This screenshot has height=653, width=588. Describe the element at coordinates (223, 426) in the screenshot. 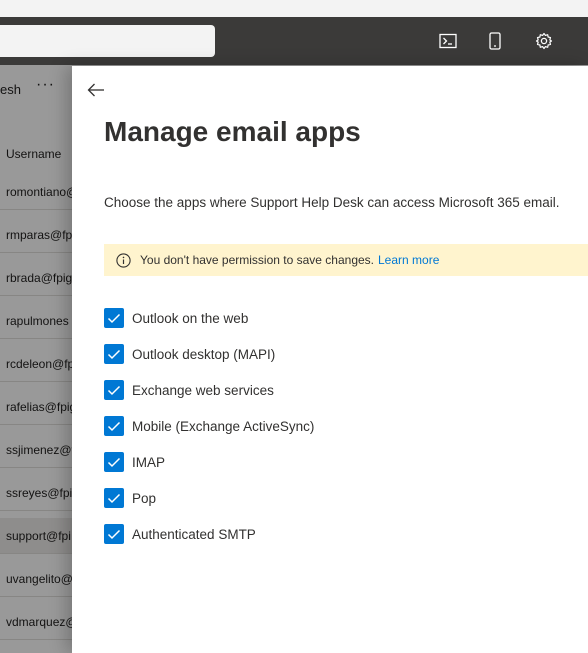

I see `option-label: Mobile (Exchange ActiveSync)` at that location.